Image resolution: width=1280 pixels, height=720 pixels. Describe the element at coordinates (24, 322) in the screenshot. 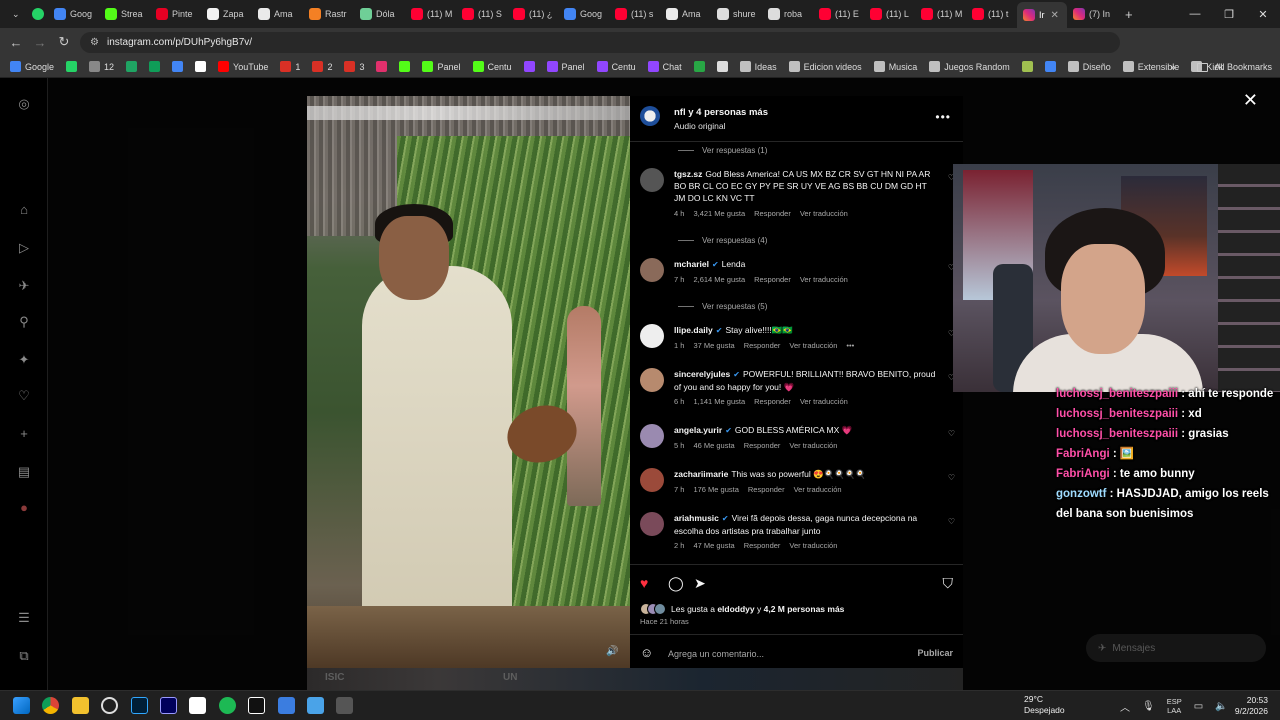

I see `search-icon: ⚲` at that location.